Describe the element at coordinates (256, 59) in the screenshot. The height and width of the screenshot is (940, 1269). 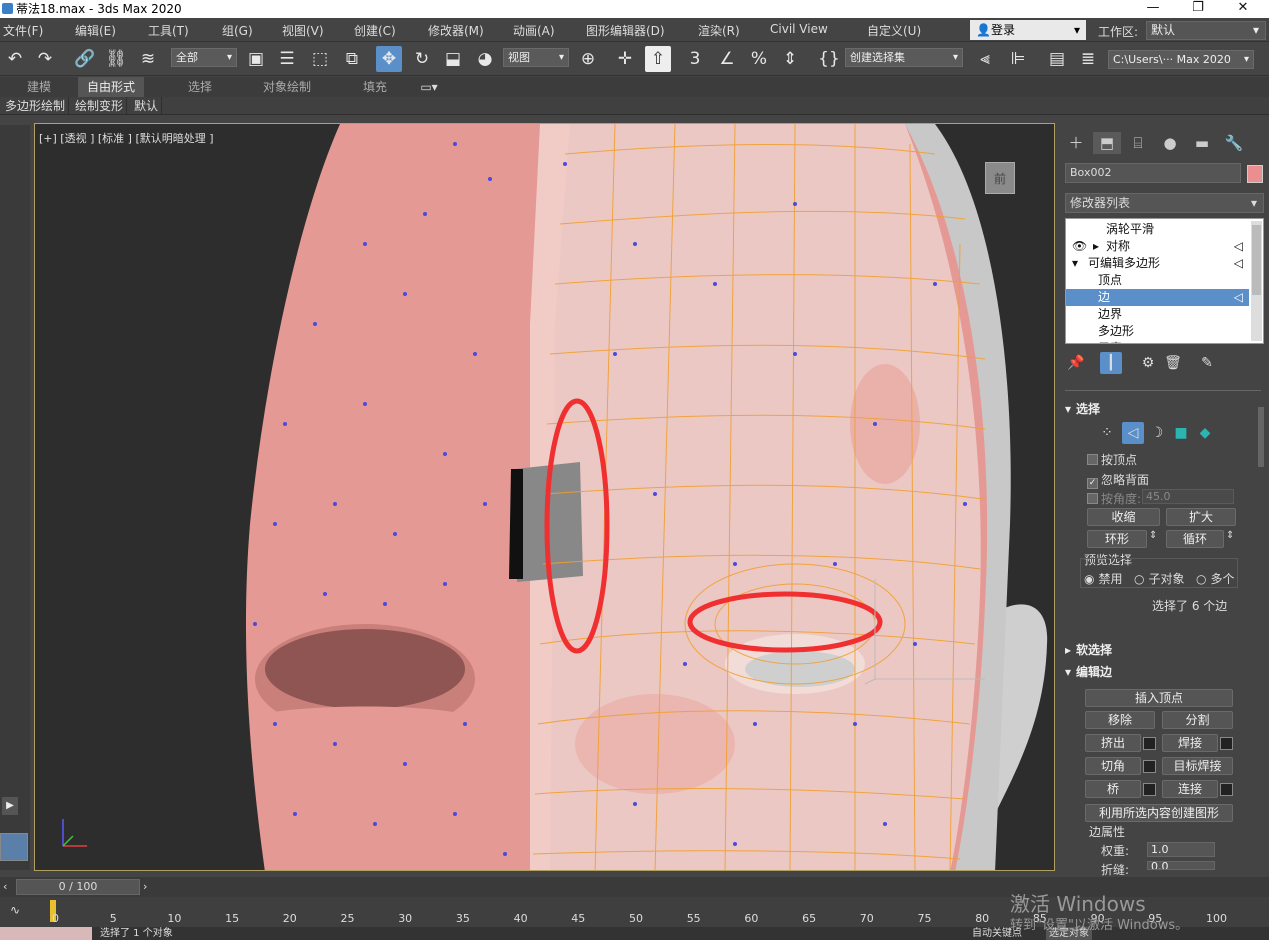
I see `select-object-icon: ▣` at that location.